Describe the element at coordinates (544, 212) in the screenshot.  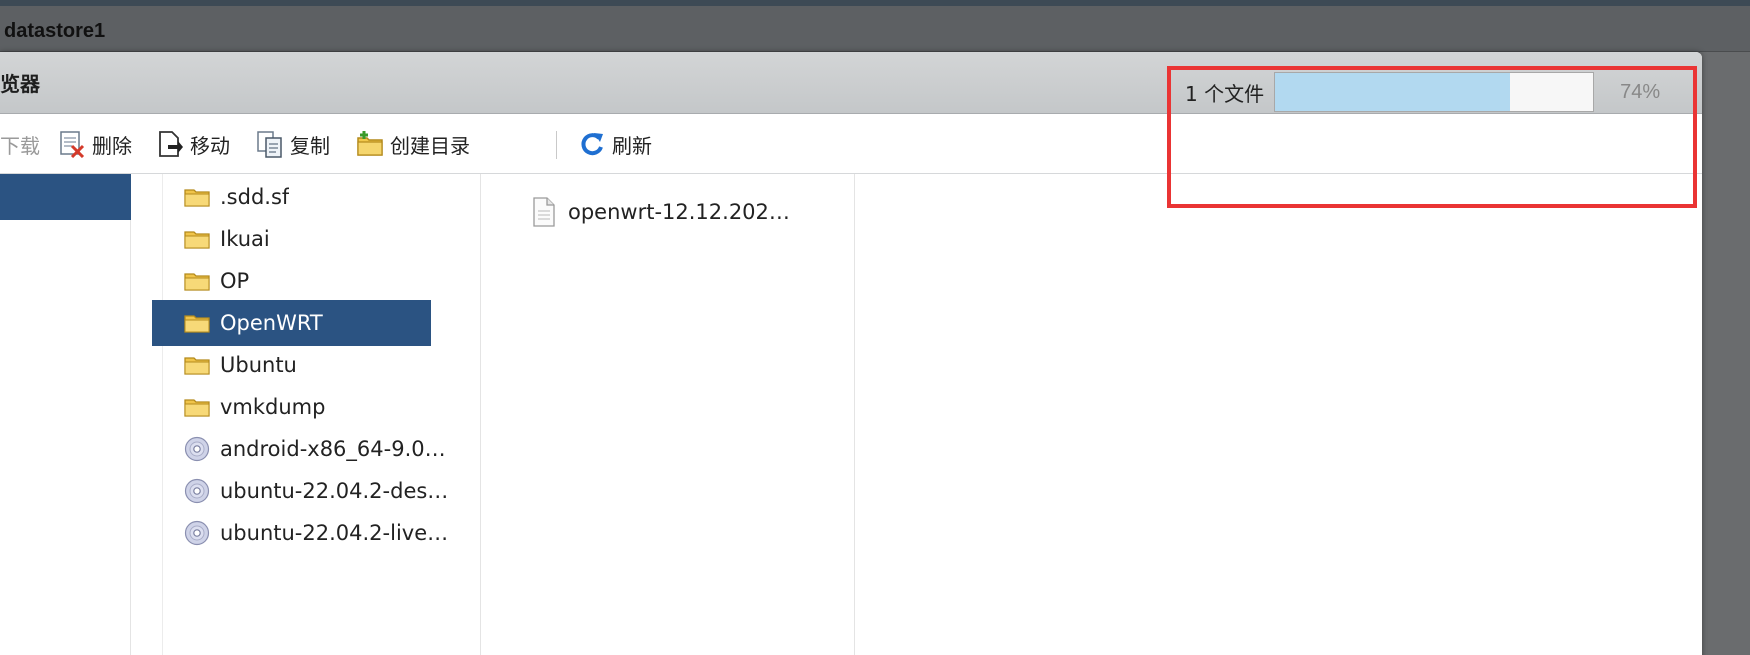
I see `file-icon` at that location.